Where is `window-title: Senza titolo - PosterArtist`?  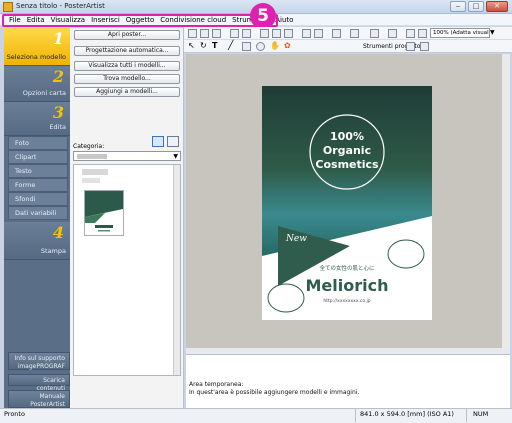
window-title: Senza titolo - PosterArtist is located at coordinates (60, 6).